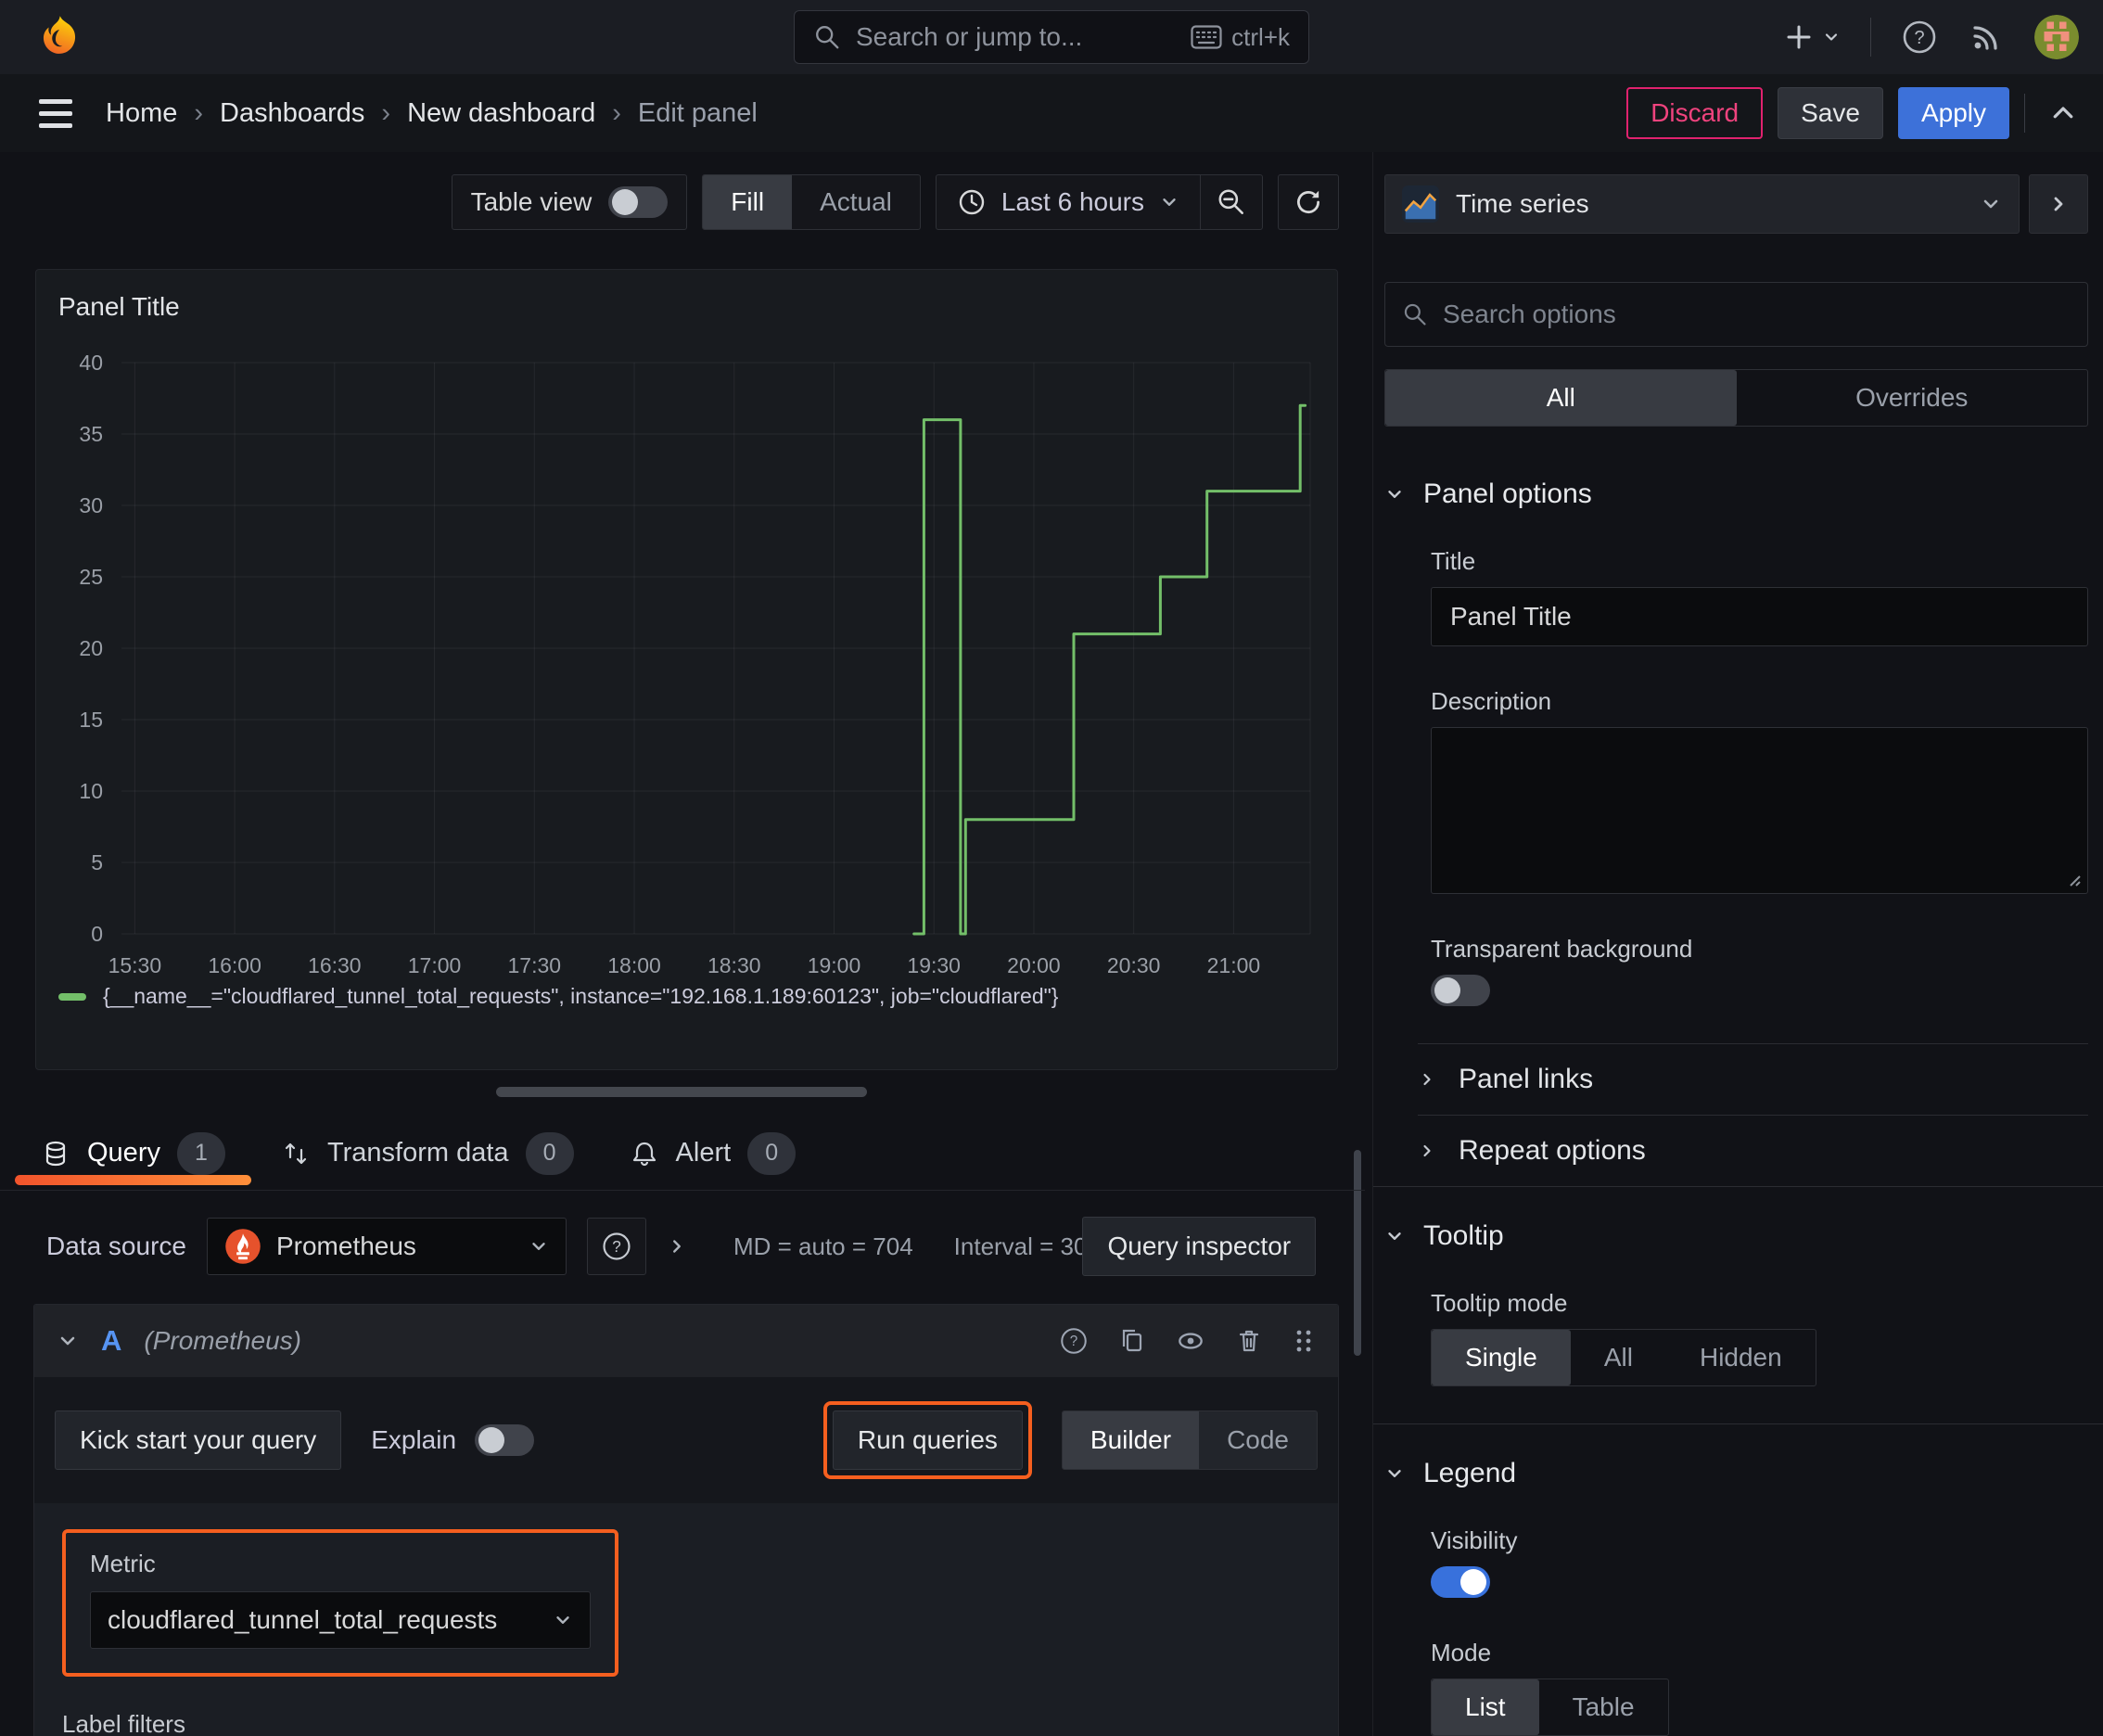 This screenshot has width=2103, height=1736. Describe the element at coordinates (2024, 114) in the screenshot. I see `actions-divider` at that location.